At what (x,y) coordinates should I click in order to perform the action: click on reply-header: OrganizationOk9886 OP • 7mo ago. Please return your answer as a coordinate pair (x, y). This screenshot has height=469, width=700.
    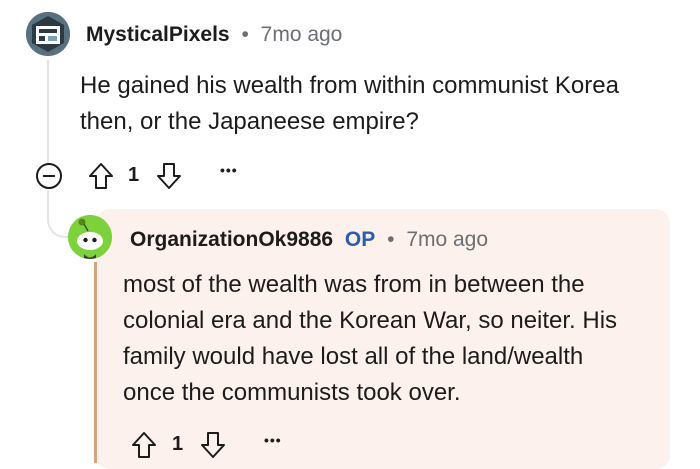
    Looking at the image, I should click on (309, 240).